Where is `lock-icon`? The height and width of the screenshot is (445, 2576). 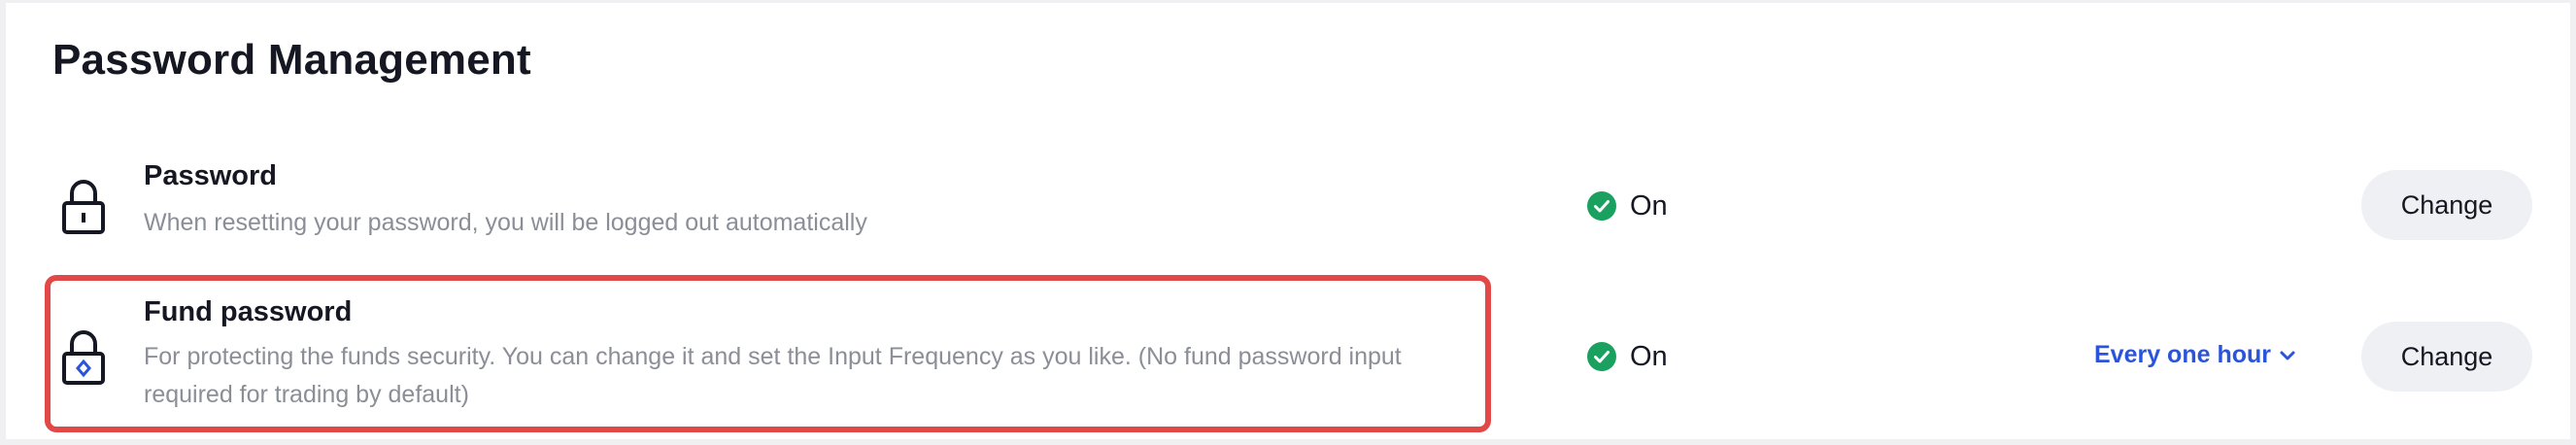
lock-icon is located at coordinates (83, 207).